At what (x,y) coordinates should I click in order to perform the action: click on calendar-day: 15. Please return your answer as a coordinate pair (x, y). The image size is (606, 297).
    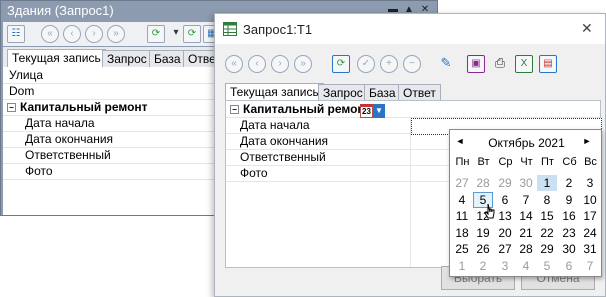
    Looking at the image, I should click on (547, 216).